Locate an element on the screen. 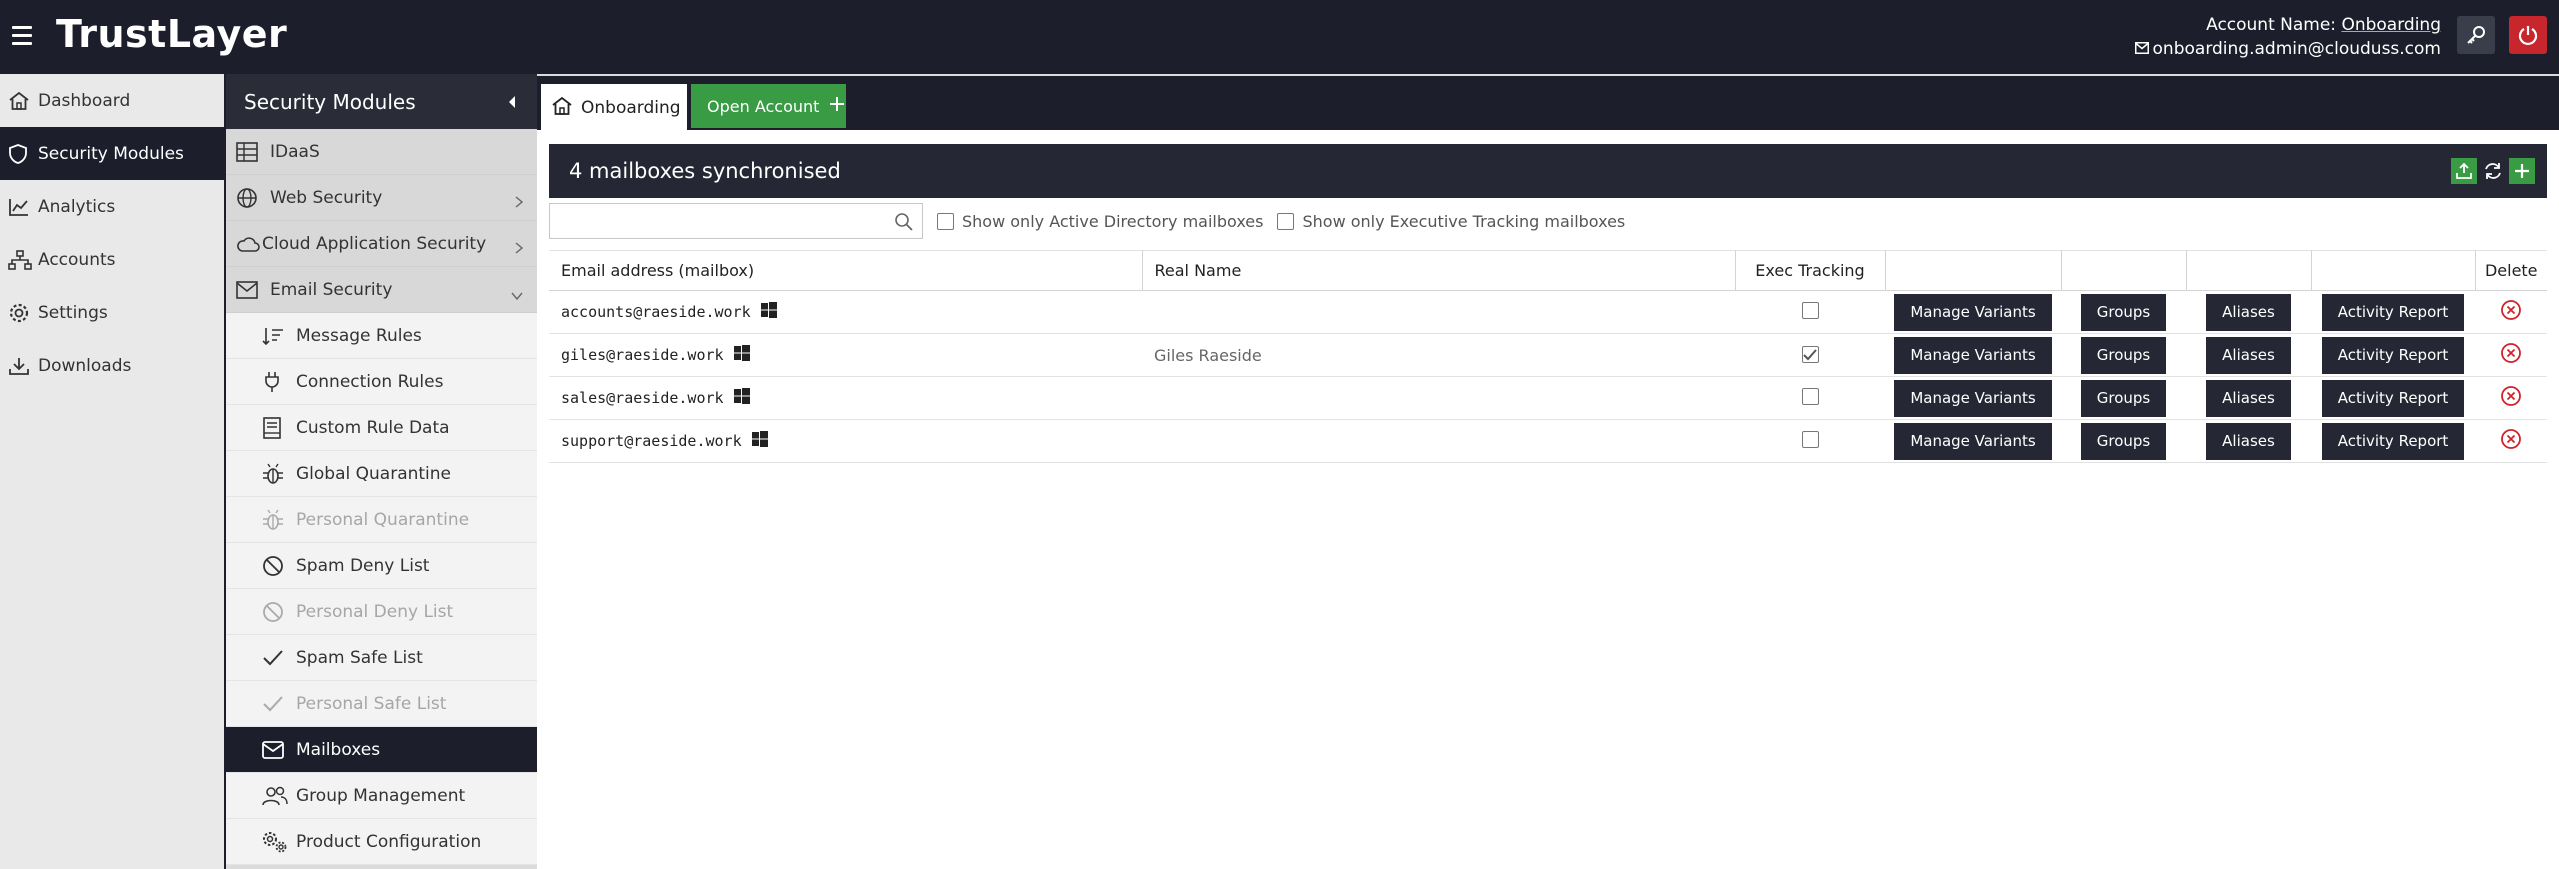  tab-onboarding: Onboarding is located at coordinates (614, 108).